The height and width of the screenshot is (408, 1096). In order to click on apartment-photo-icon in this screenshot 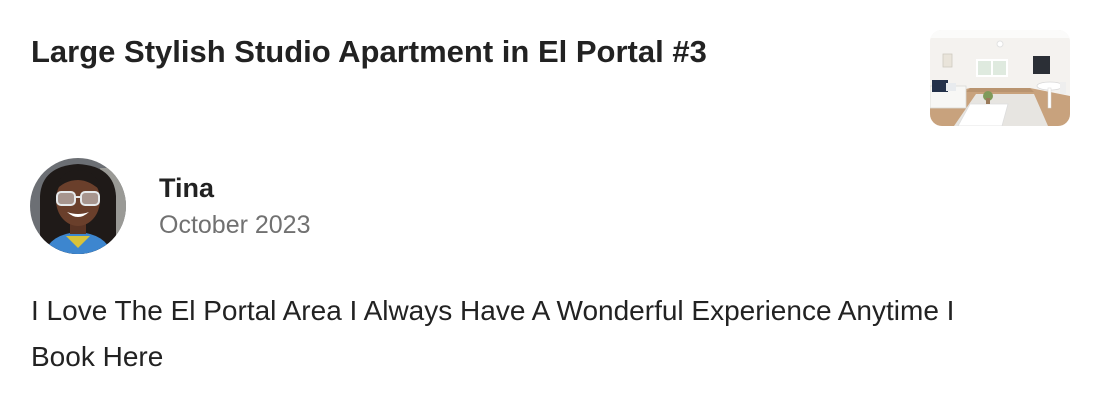, I will do `click(1000, 78)`.